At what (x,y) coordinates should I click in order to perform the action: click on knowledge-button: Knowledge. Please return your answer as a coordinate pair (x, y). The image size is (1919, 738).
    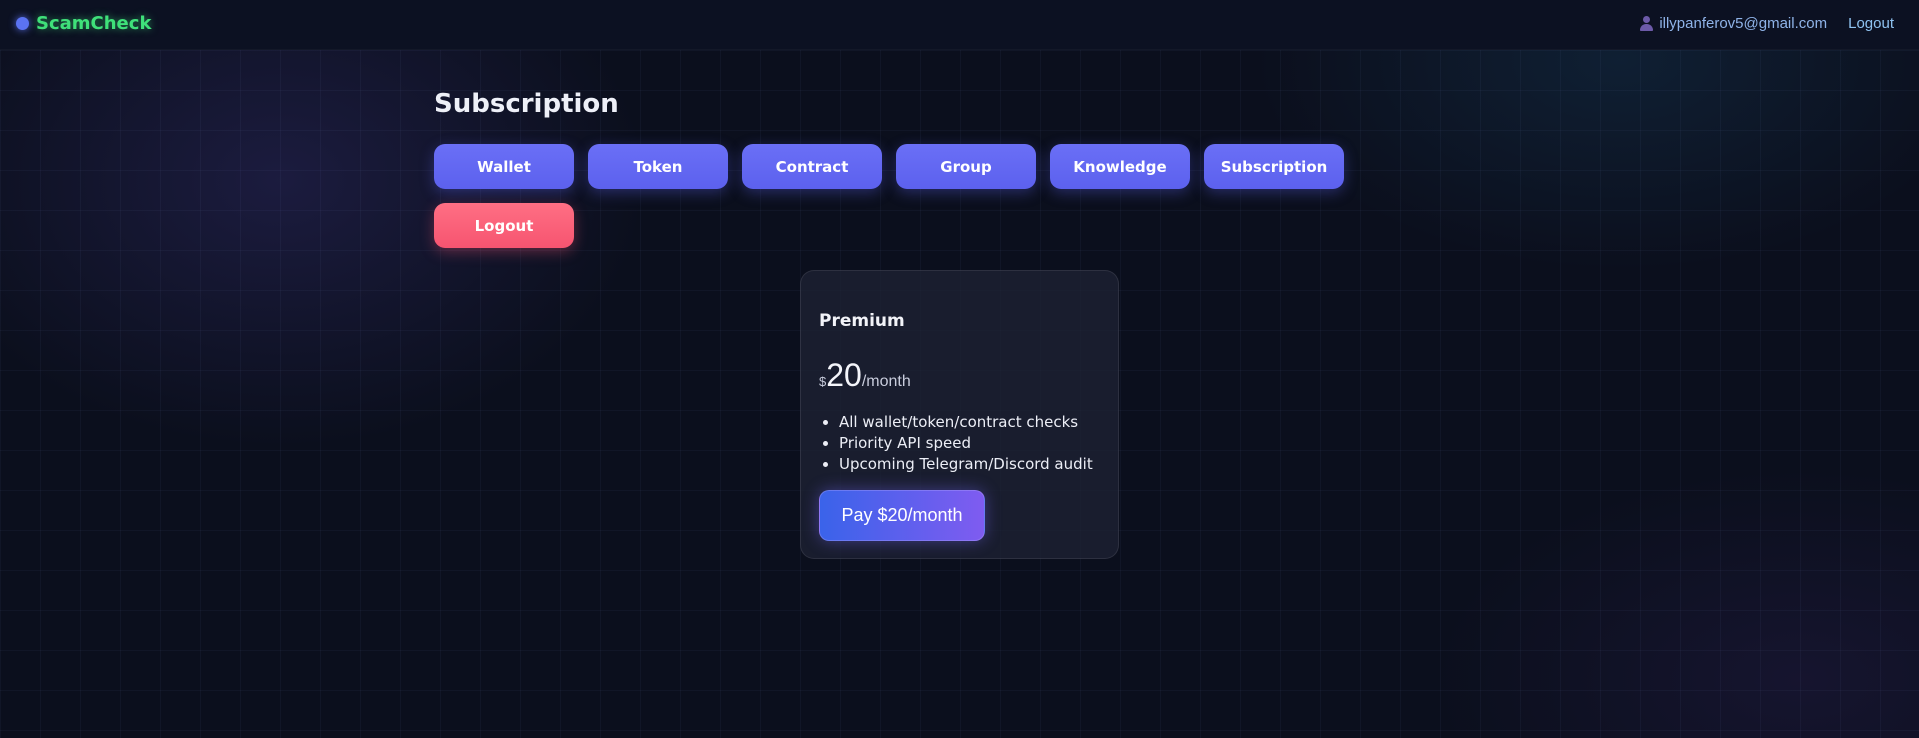
    Looking at the image, I should click on (1120, 166).